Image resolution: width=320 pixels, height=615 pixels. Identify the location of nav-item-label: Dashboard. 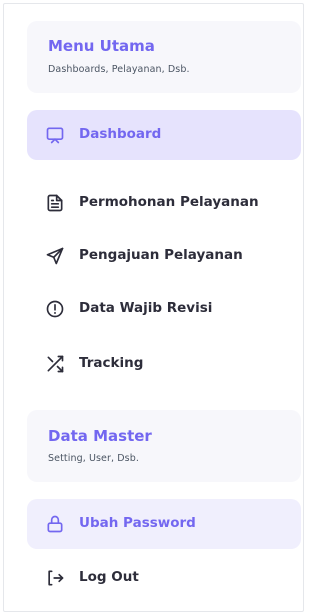
(120, 134).